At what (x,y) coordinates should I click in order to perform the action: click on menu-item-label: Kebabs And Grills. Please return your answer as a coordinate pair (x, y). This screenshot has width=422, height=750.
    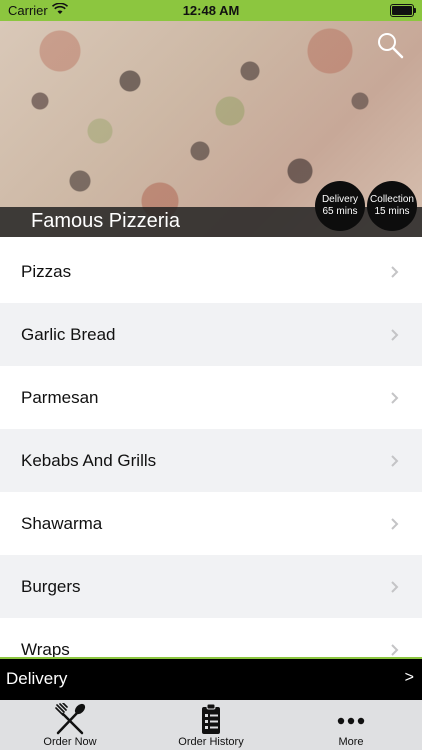
    Looking at the image, I should click on (89, 460).